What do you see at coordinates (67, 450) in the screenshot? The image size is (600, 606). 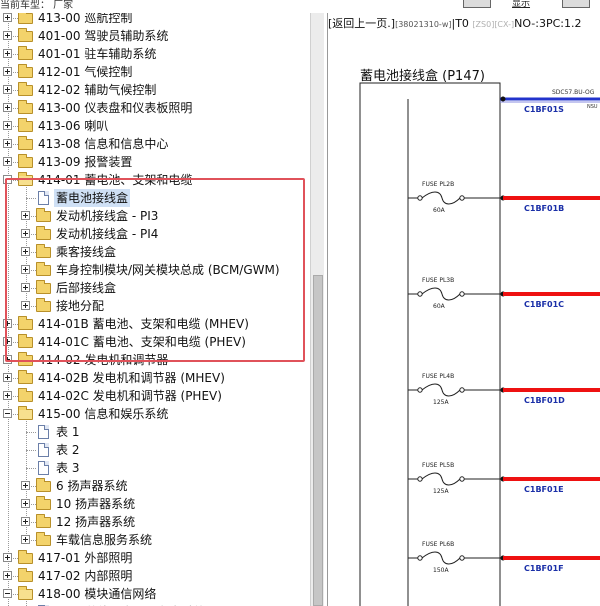 I see `tree-node-label: 表 2` at bounding box center [67, 450].